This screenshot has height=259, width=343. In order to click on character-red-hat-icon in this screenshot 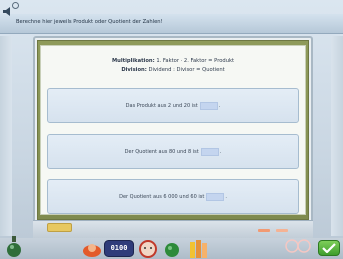, I will do `click(92, 249)`.